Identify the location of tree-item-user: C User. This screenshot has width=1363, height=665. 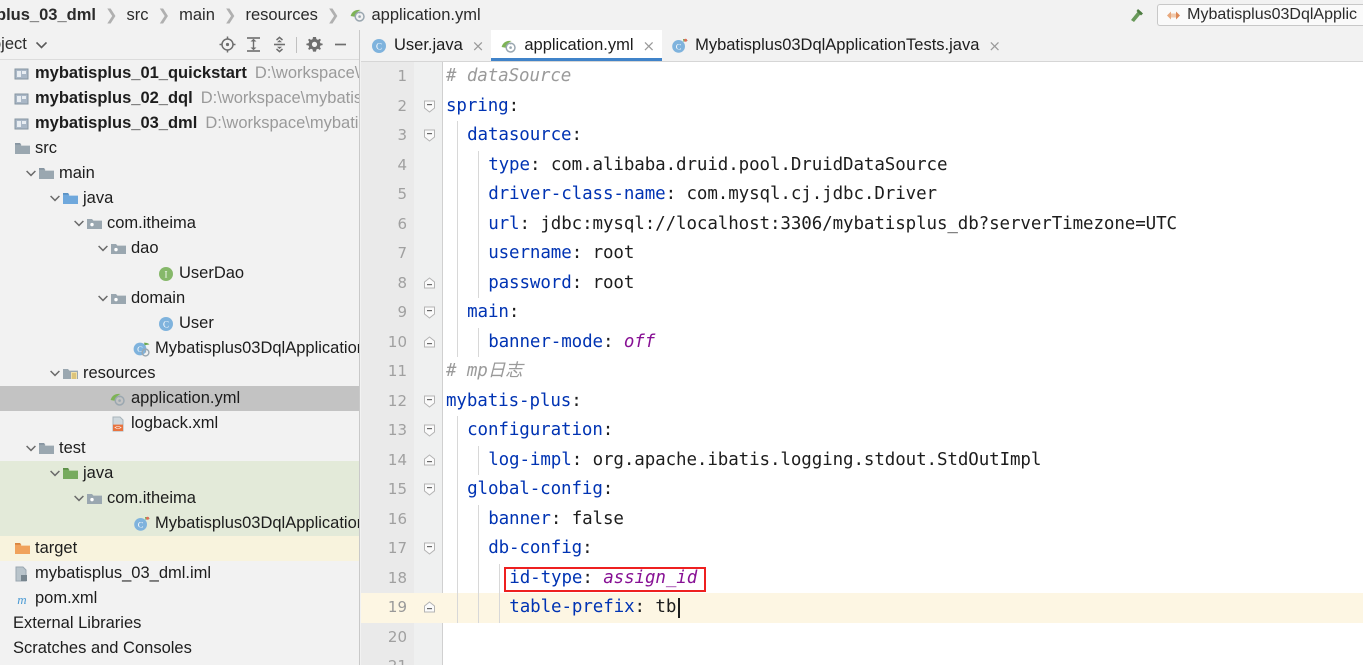
(179, 323).